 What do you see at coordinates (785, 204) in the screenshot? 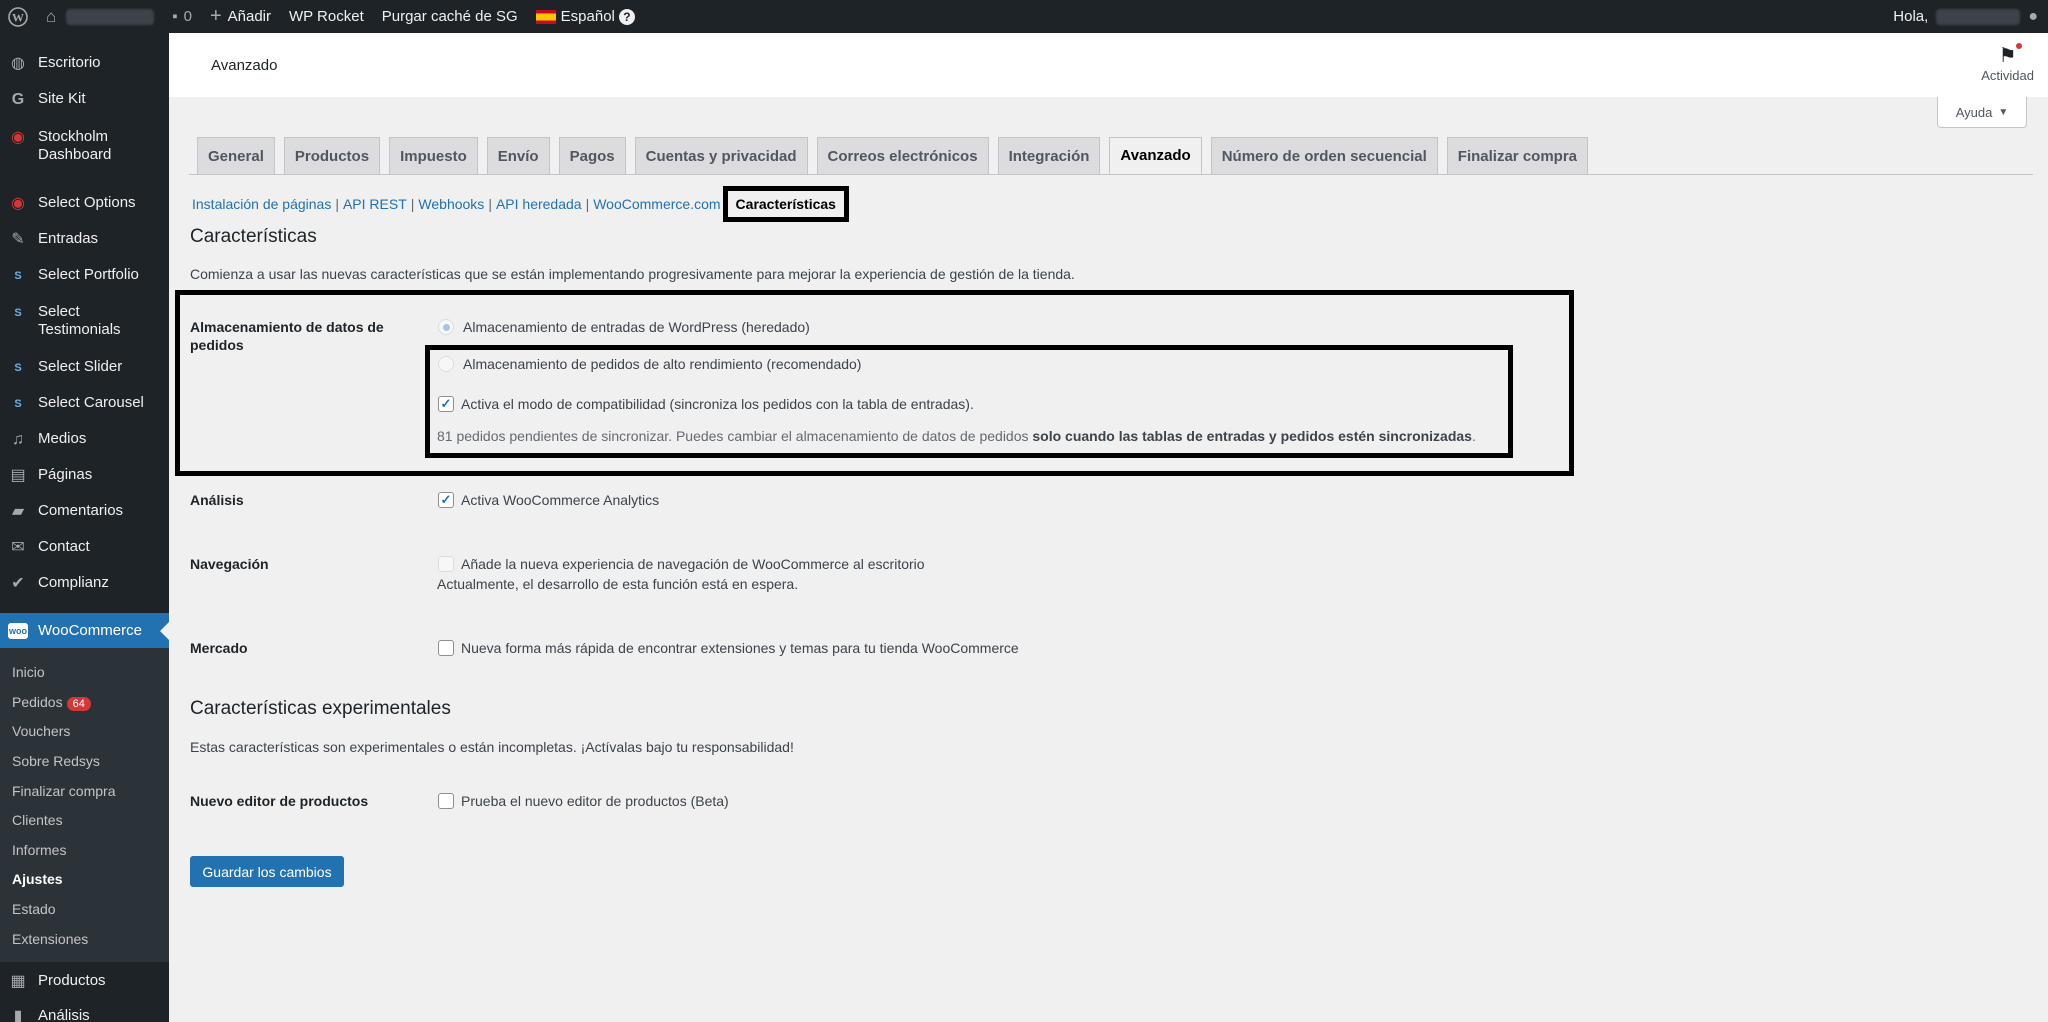
I see `link-caracteristicas-current: Características` at bounding box center [785, 204].